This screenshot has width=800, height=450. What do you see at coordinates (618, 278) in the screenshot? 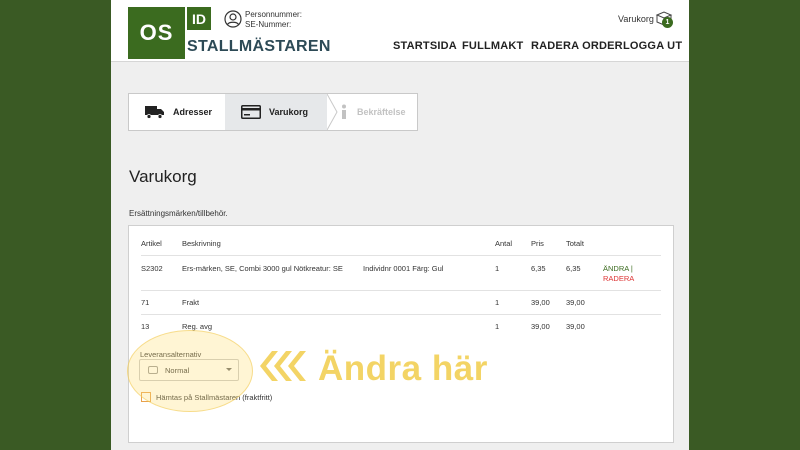
I see `row1-delete-link: RADERA` at bounding box center [618, 278].